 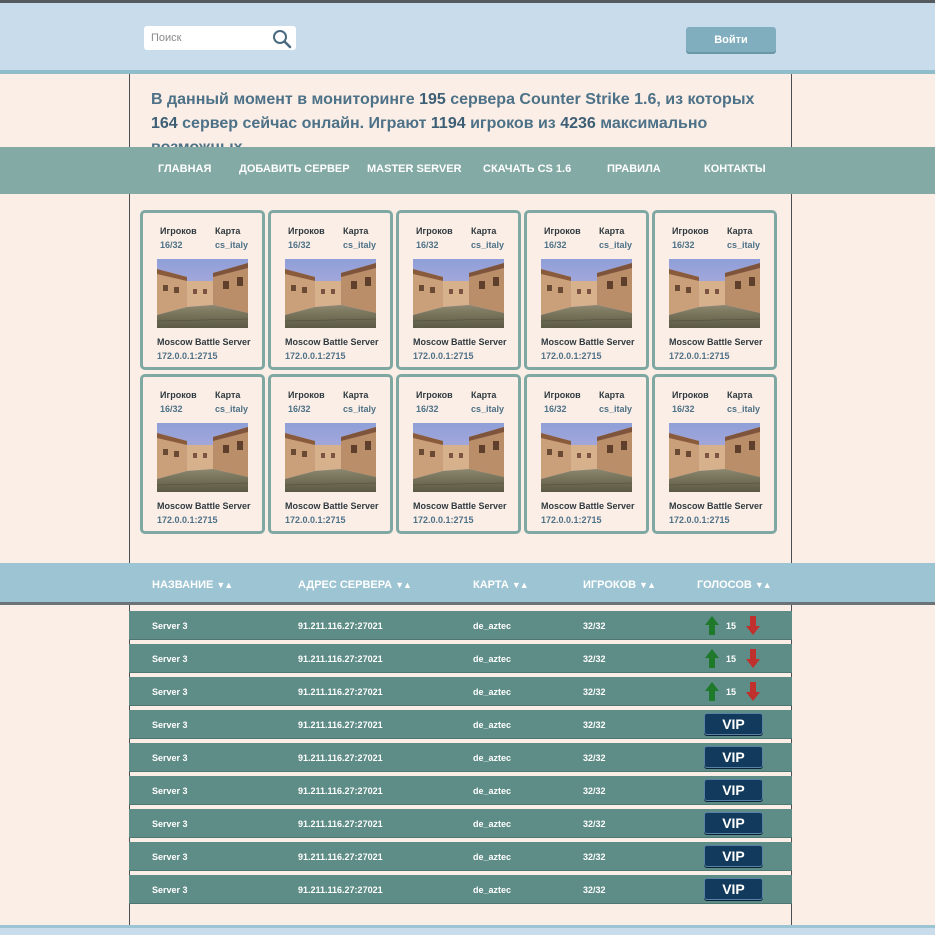 I want to click on header: Войти, so click(x=467, y=38).